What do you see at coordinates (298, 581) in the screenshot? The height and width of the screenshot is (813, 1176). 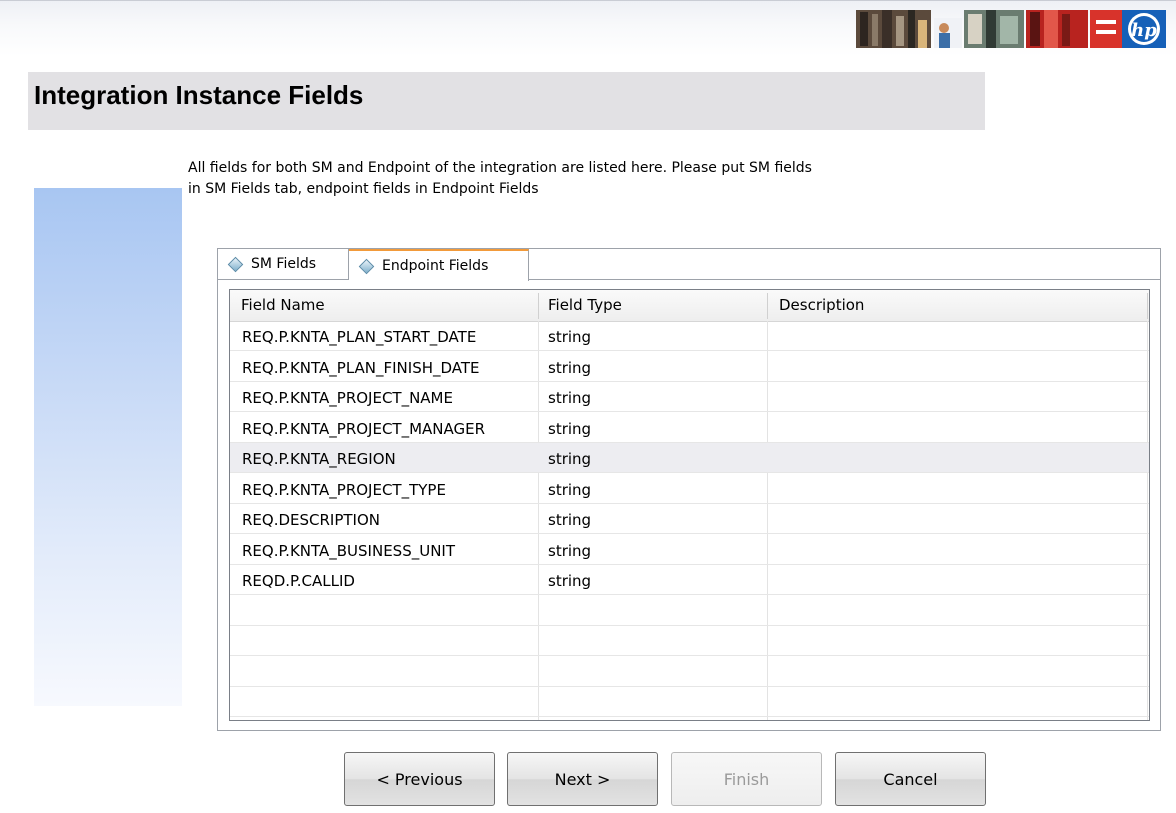 I see `cell-field-name: REQD.P.CALLID` at bounding box center [298, 581].